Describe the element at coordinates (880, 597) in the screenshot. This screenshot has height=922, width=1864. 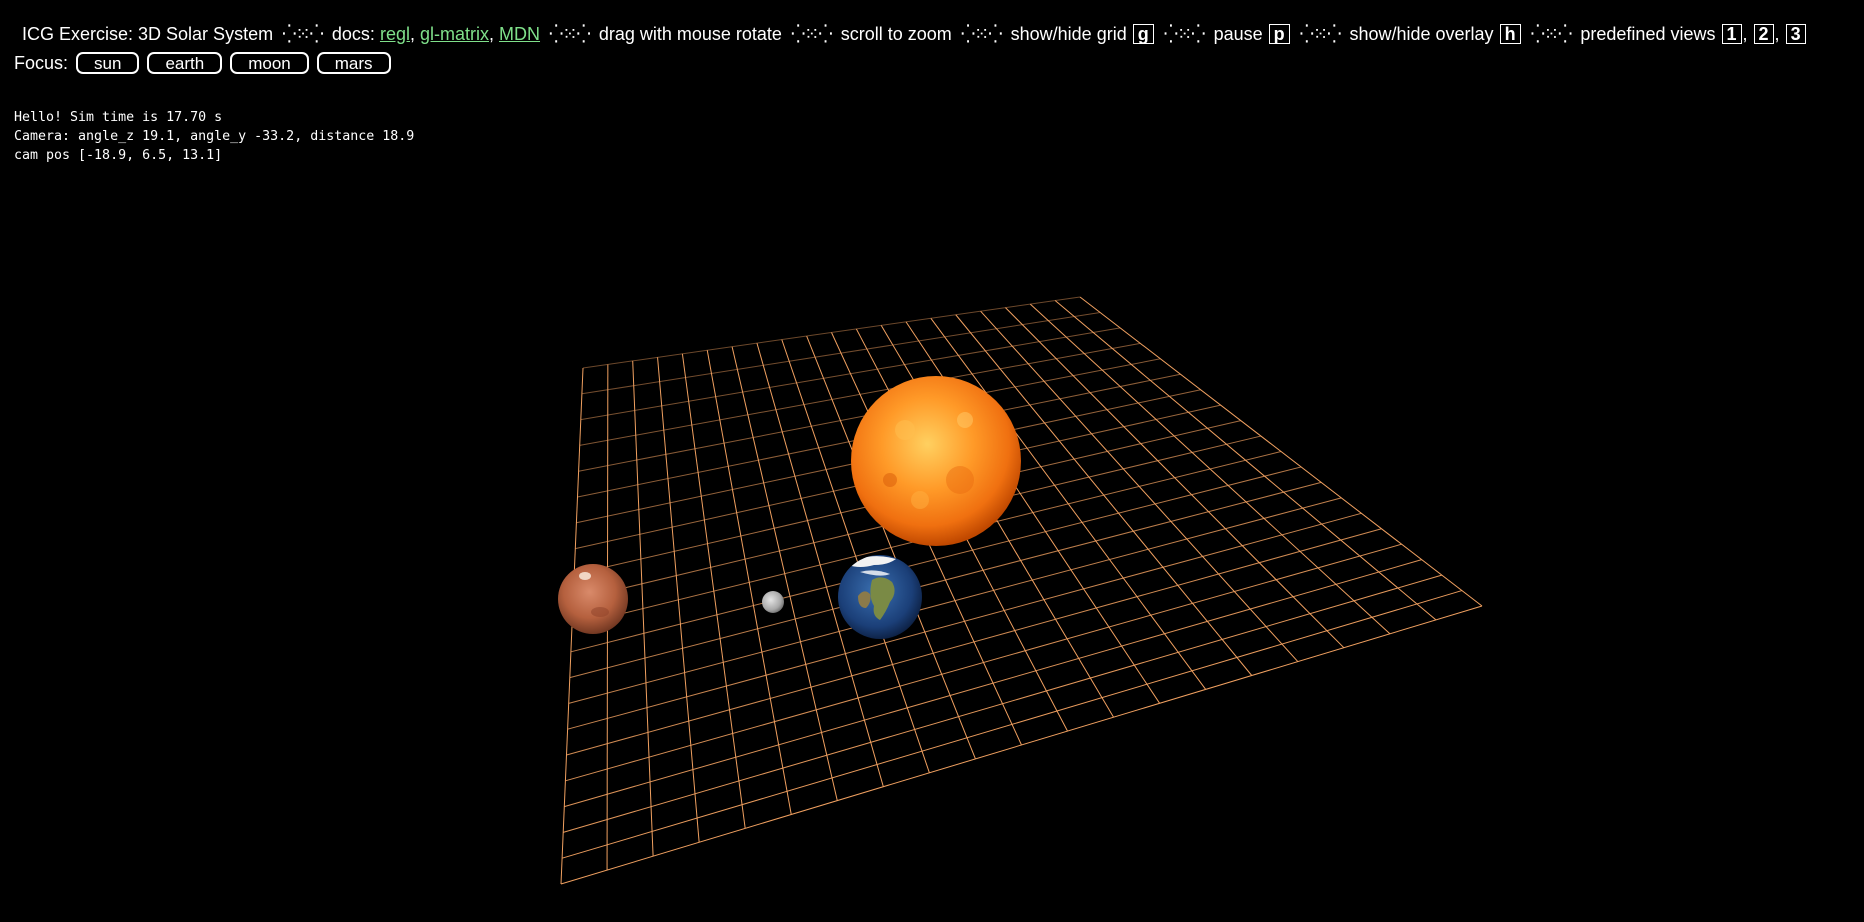
I see `earth-planet` at that location.